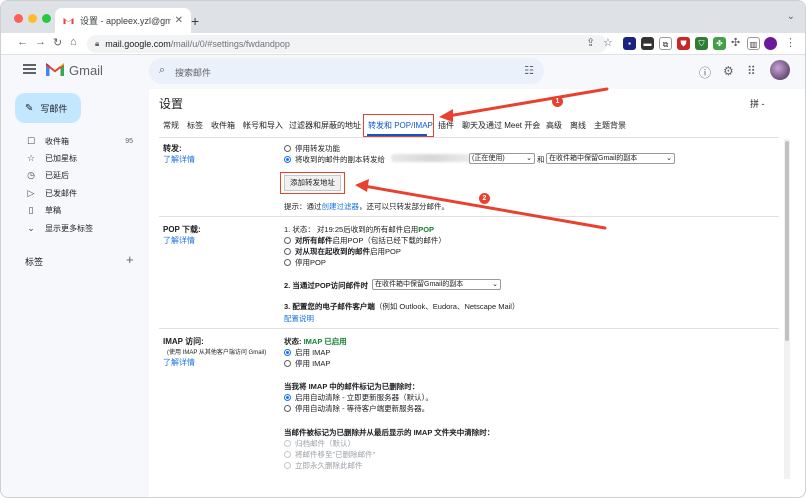  What do you see at coordinates (665, 43) in the screenshot?
I see `extension-icon: ⧉` at bounding box center [665, 43].